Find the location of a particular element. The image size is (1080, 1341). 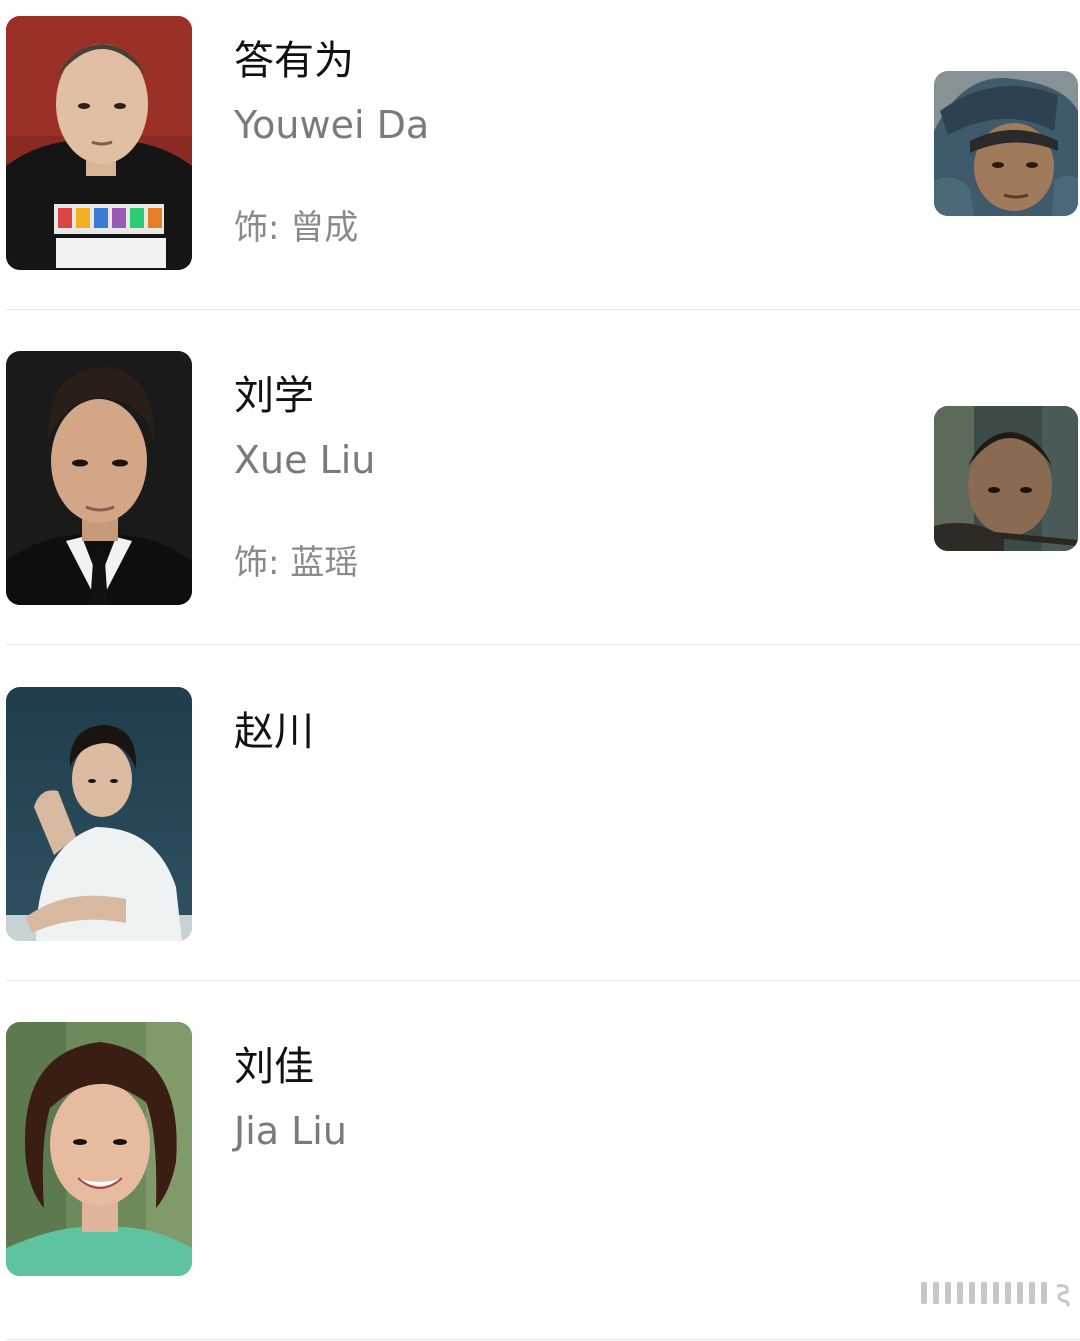

actor-name-english: Youwei Da is located at coordinates (332, 125).